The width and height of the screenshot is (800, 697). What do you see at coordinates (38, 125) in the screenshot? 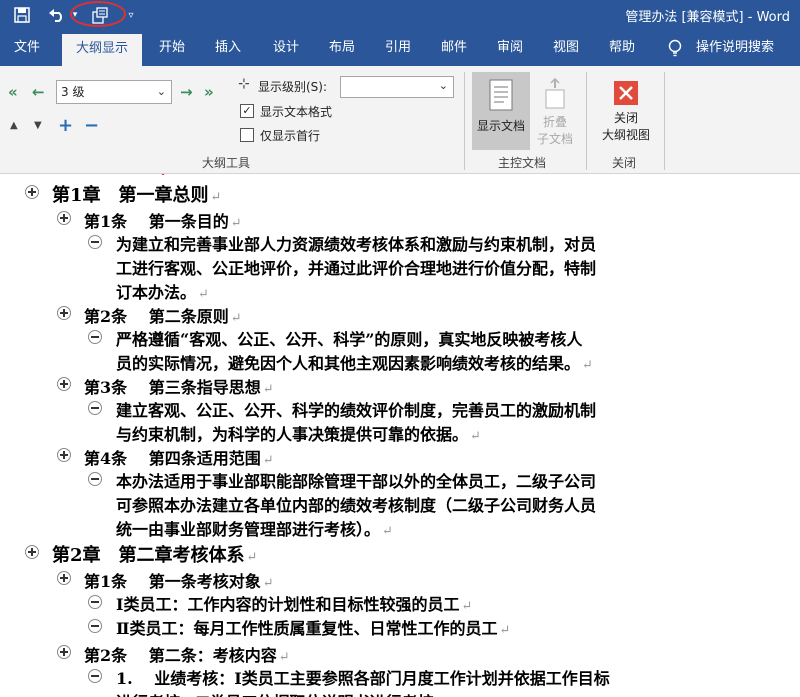
I see `move-down-icon: ▼` at bounding box center [38, 125].